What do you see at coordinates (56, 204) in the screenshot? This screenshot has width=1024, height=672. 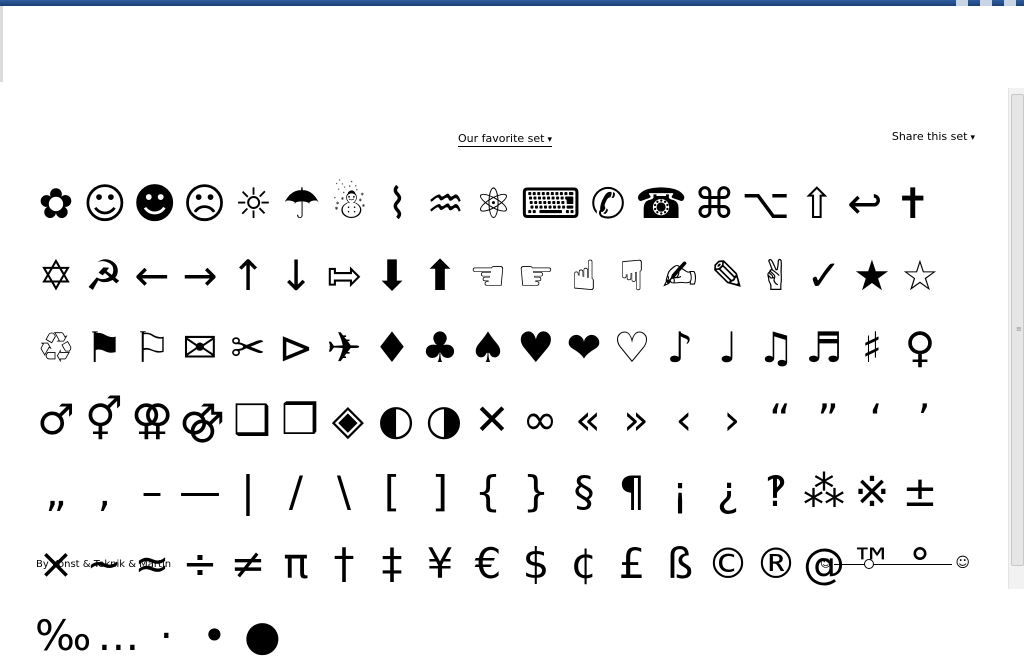 I see `glyph-item: ✿` at bounding box center [56, 204].